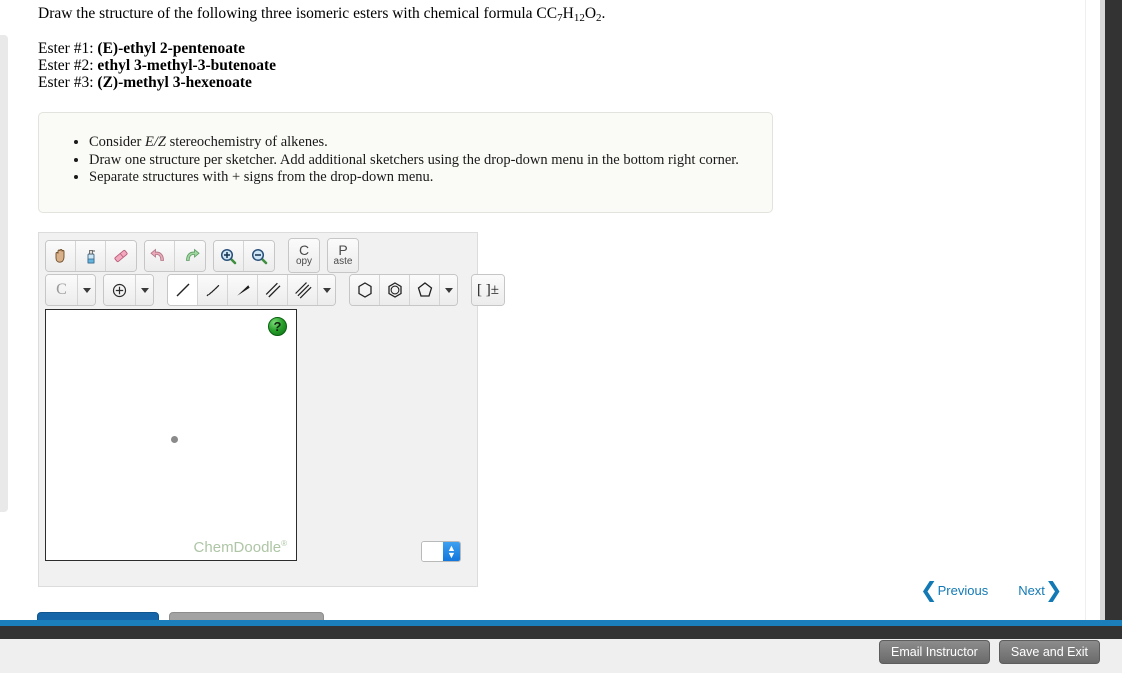 The width and height of the screenshot is (1122, 673). I want to click on ester-name: (Z)-methyl 3-hexenoate, so click(174, 82).